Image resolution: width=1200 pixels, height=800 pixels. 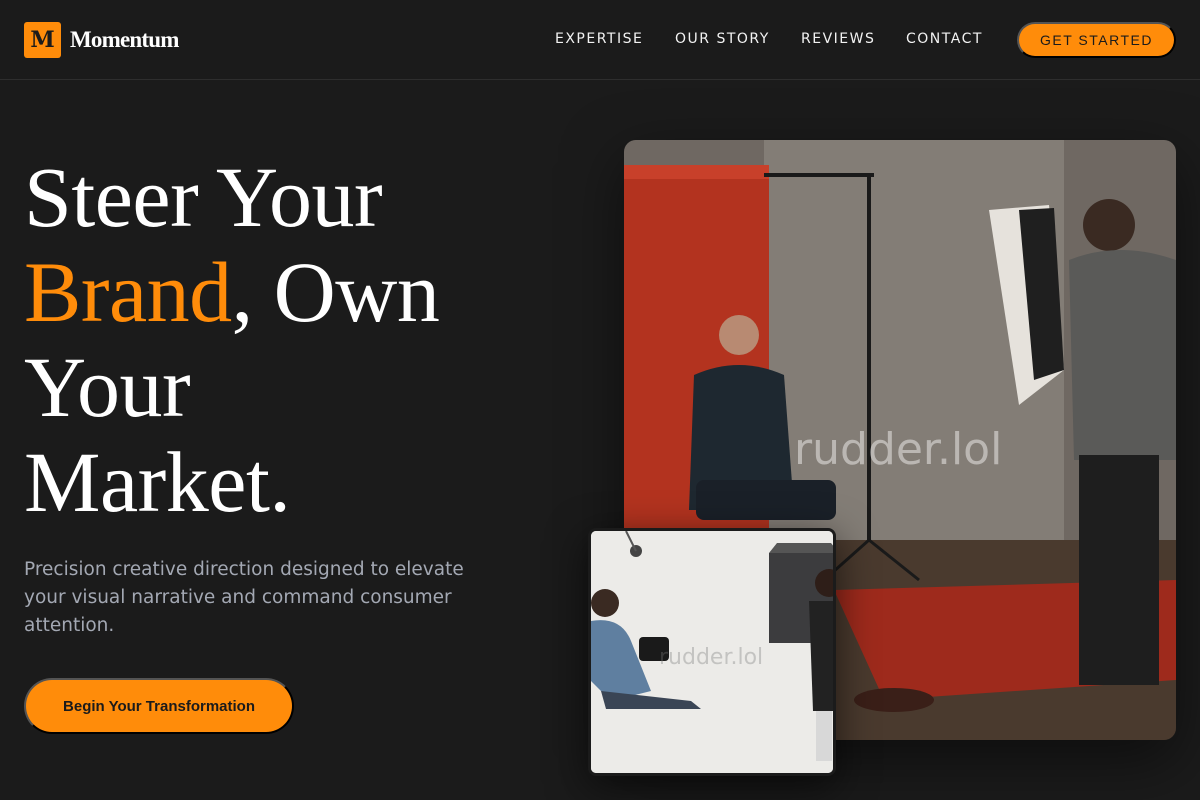 I want to click on main-photo-watermark: rudder.lol, so click(x=898, y=449).